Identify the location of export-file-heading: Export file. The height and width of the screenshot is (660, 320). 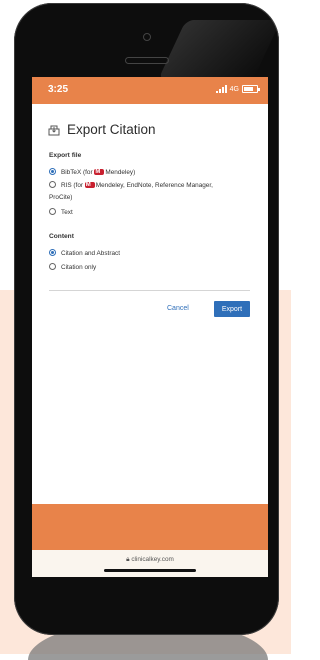
(65, 155).